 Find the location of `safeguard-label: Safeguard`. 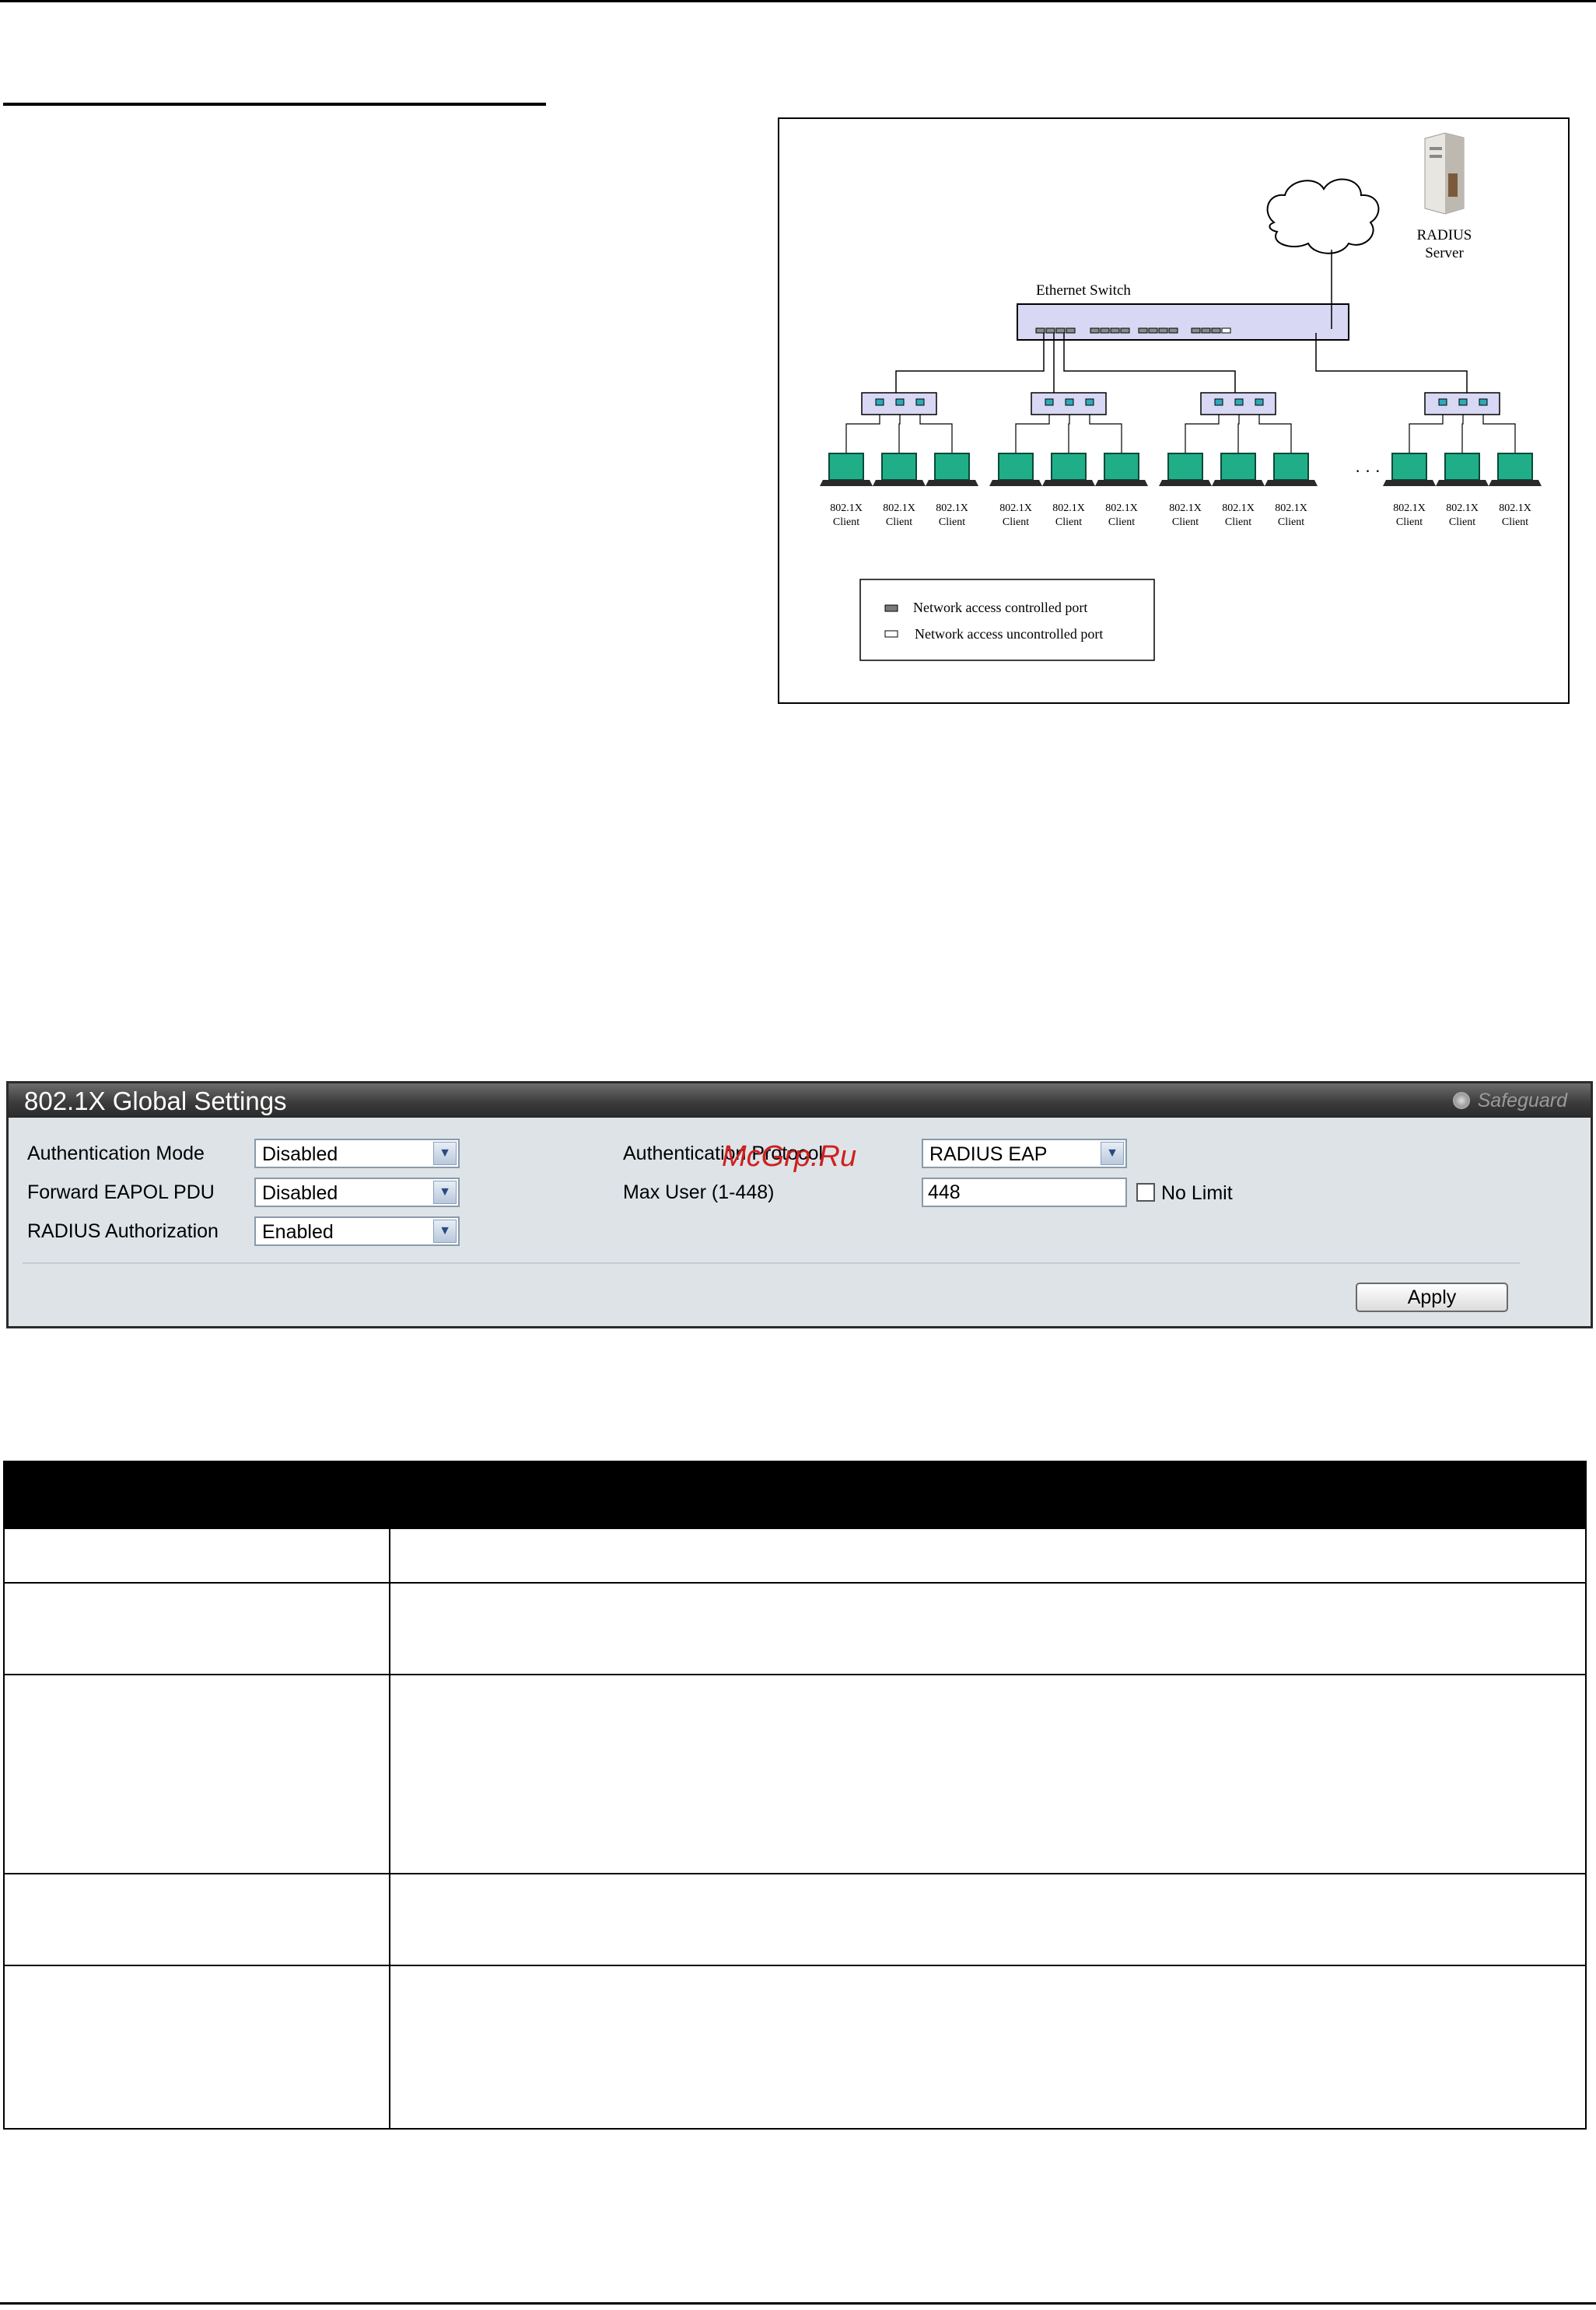

safeguard-label: Safeguard is located at coordinates (1522, 1100).